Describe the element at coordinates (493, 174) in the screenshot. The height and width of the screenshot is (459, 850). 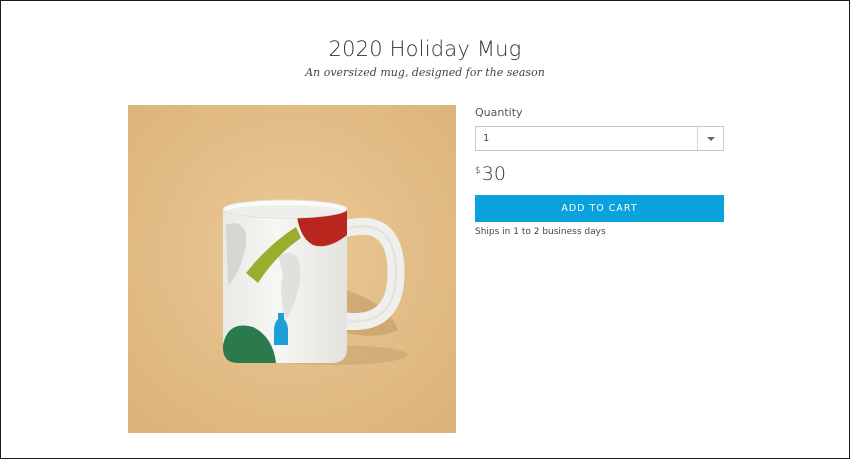
I see `price-amount: 30` at that location.